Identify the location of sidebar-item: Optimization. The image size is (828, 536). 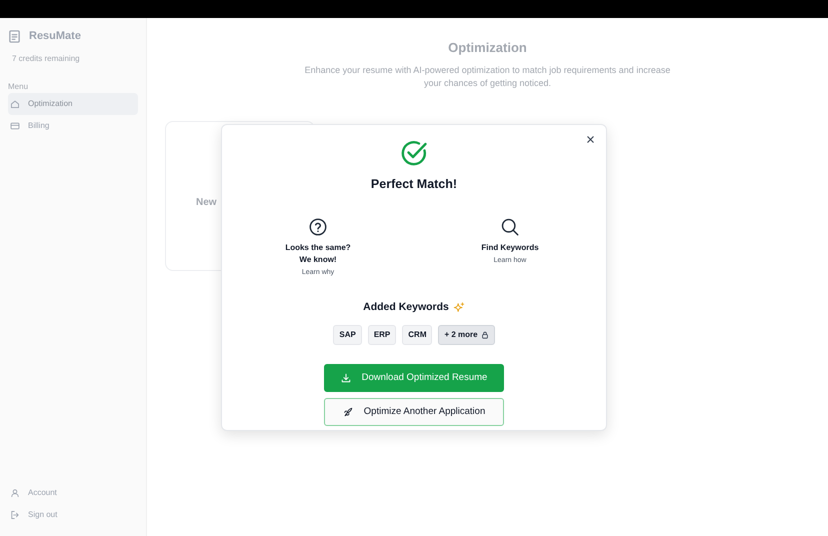
(73, 103).